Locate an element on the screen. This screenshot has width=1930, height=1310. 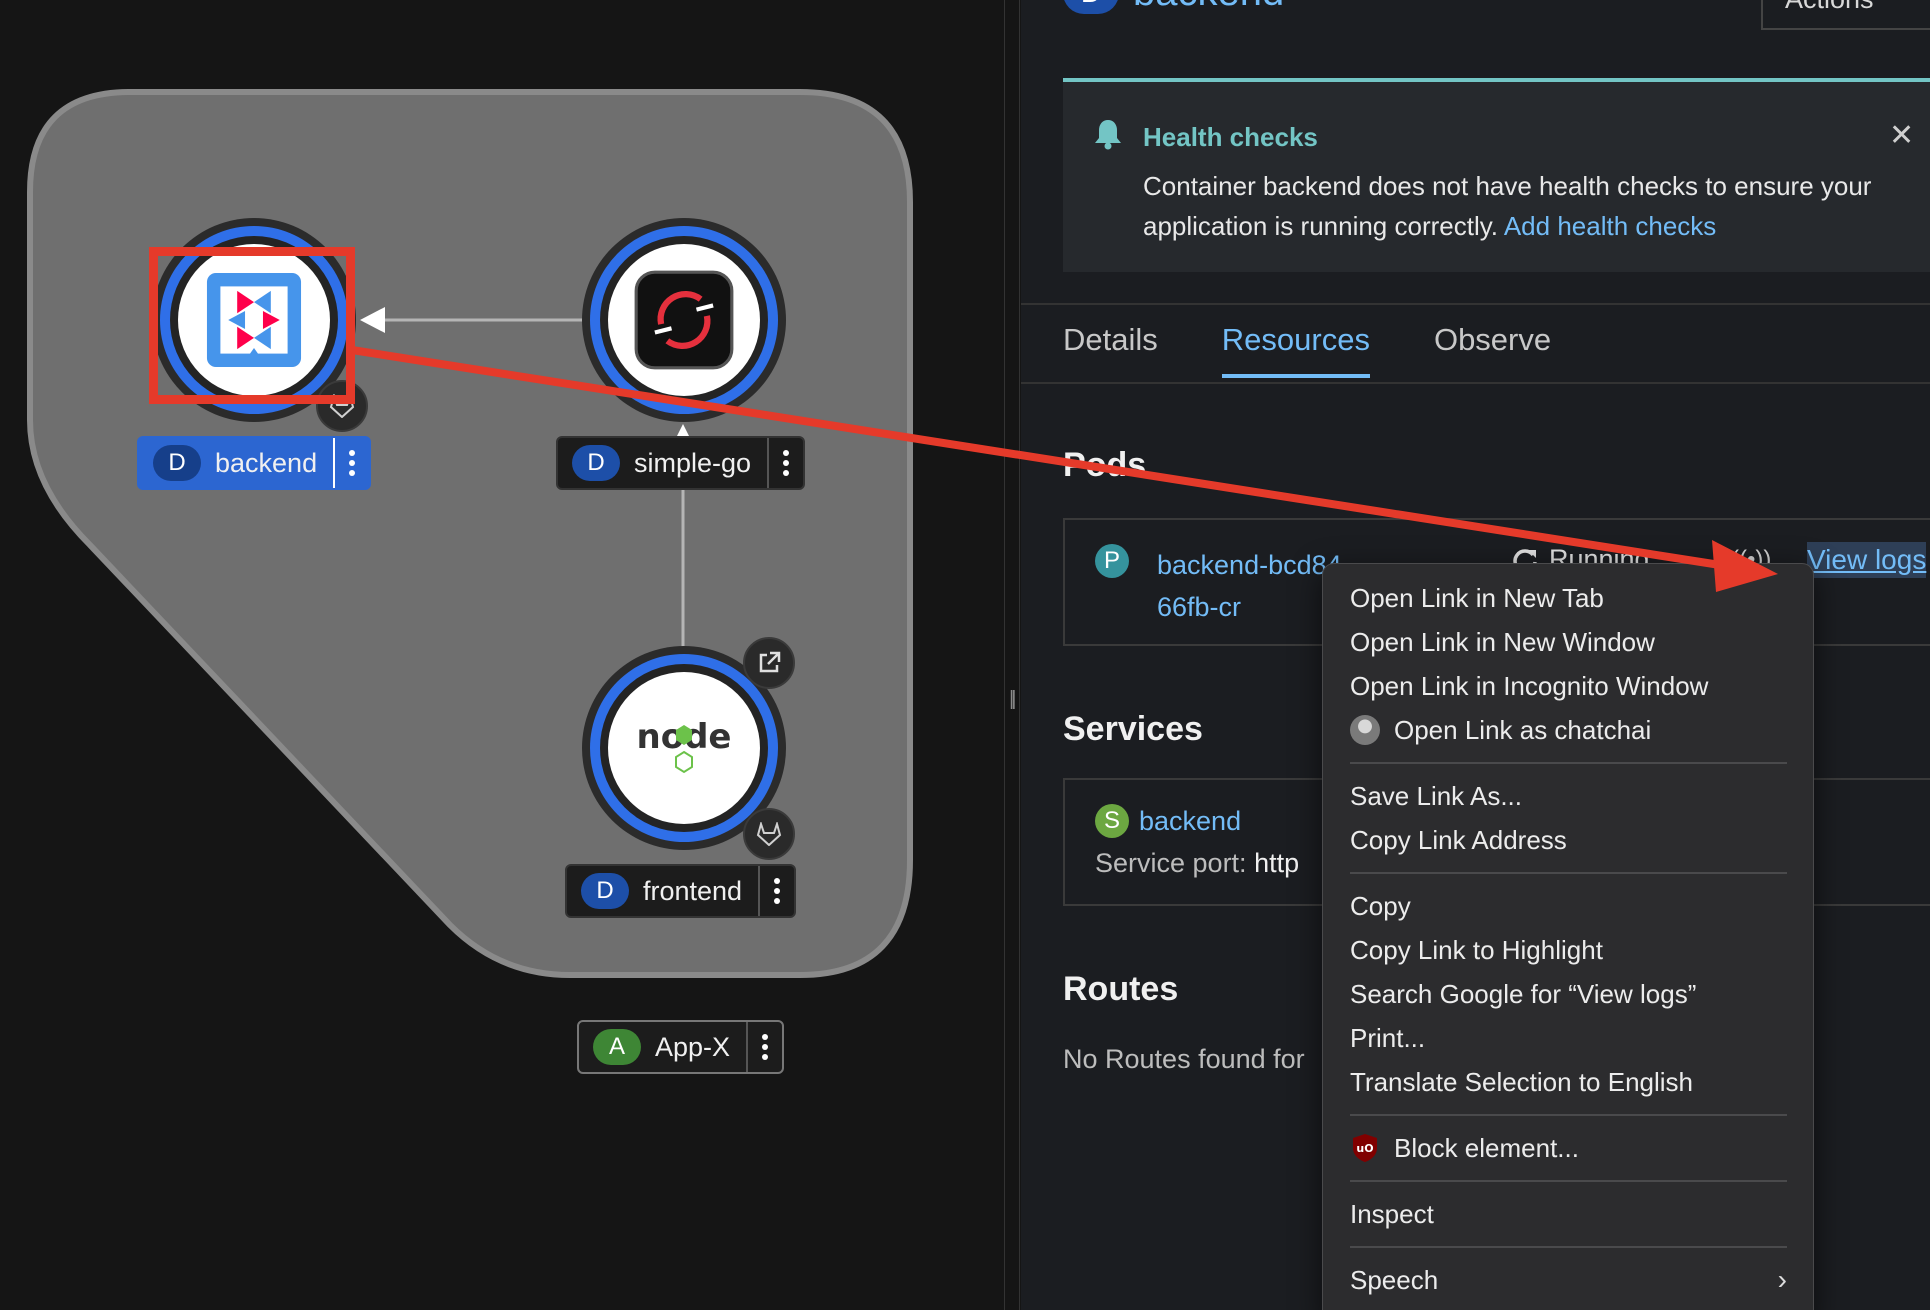
menu-item-label: Speech is located at coordinates (1394, 1279).